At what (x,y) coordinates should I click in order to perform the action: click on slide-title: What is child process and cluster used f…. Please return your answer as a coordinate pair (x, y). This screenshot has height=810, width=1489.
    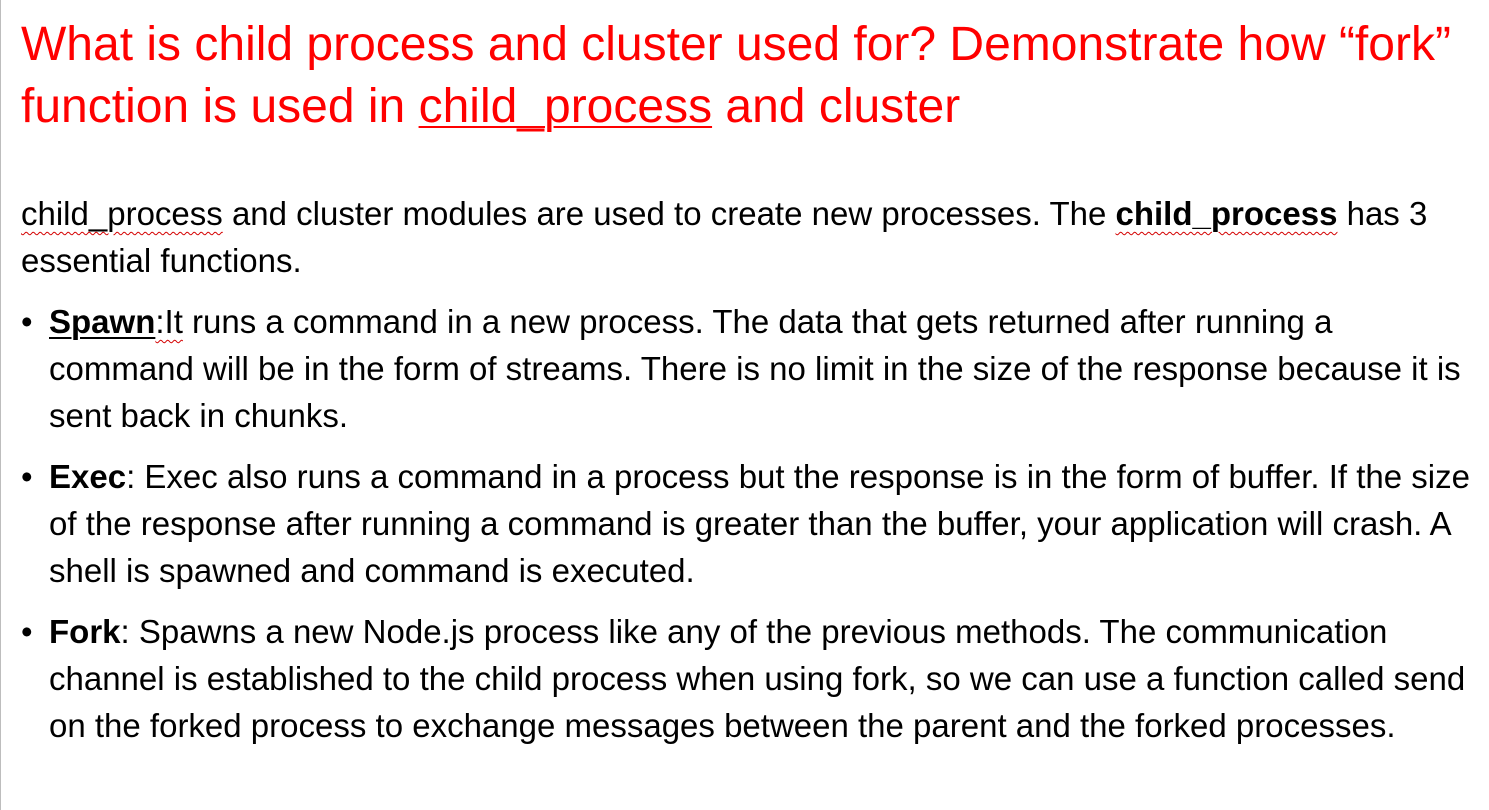
    Looking at the image, I should click on (741, 76).